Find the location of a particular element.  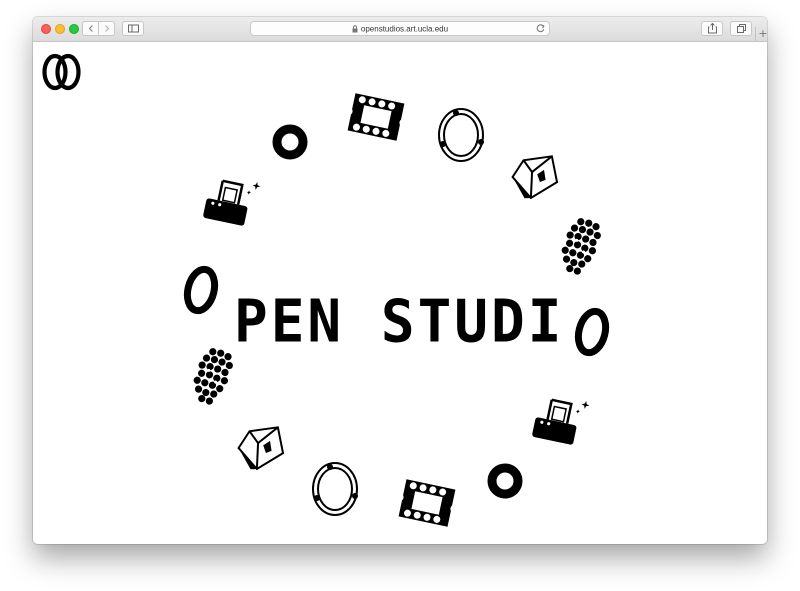

tabs-icon is located at coordinates (741, 28).